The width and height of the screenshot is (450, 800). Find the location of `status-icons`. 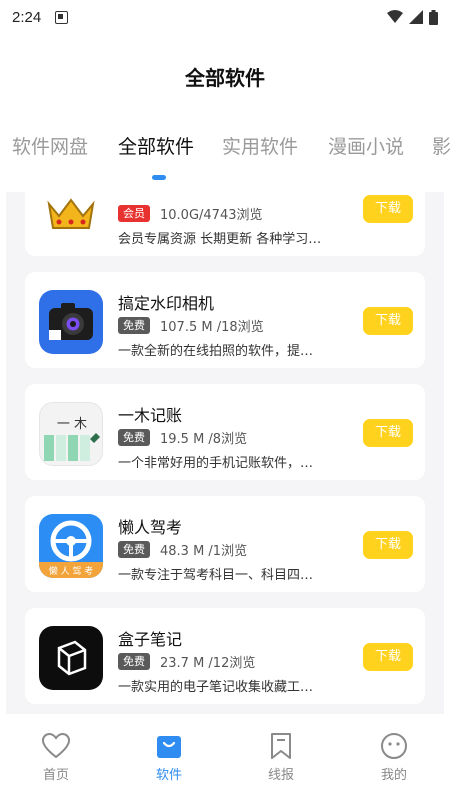

status-icons is located at coordinates (412, 17).